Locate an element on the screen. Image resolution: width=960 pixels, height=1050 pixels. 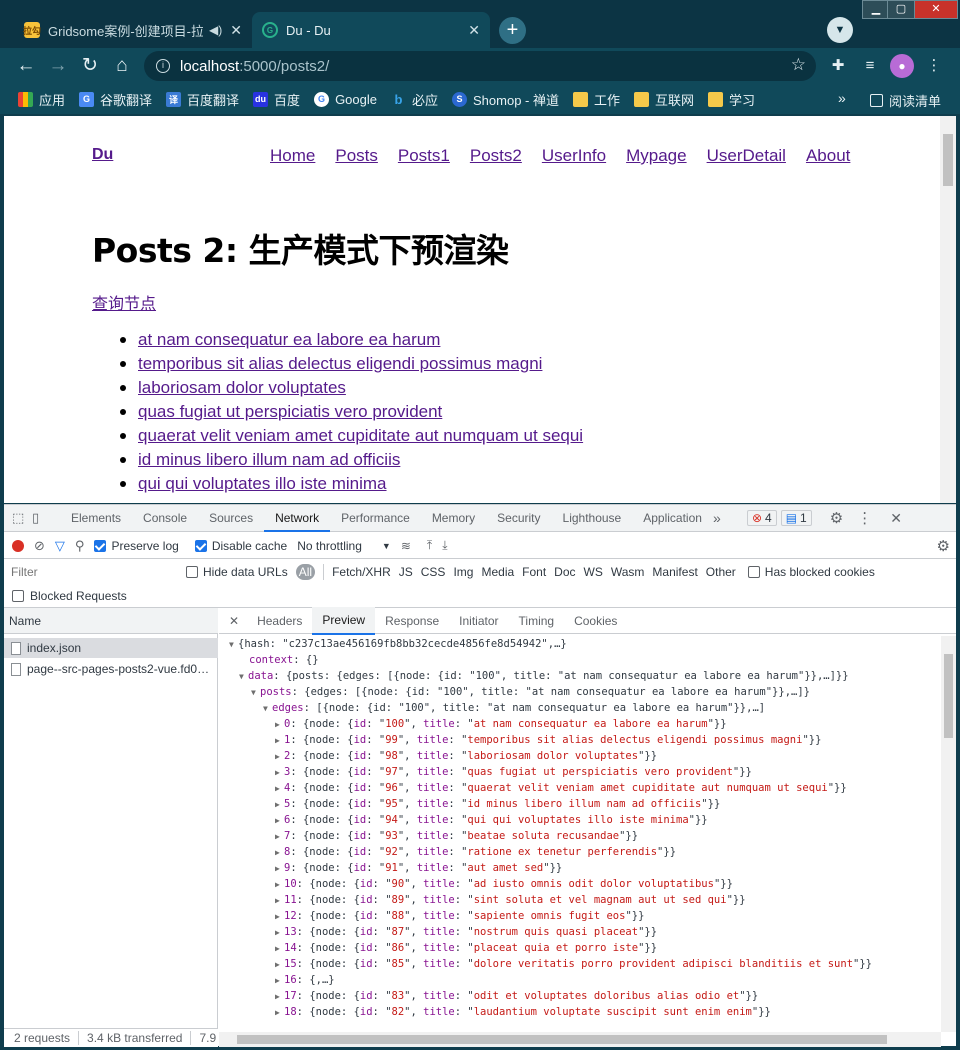
filter-manifest: Manifest is located at coordinates (674, 572).